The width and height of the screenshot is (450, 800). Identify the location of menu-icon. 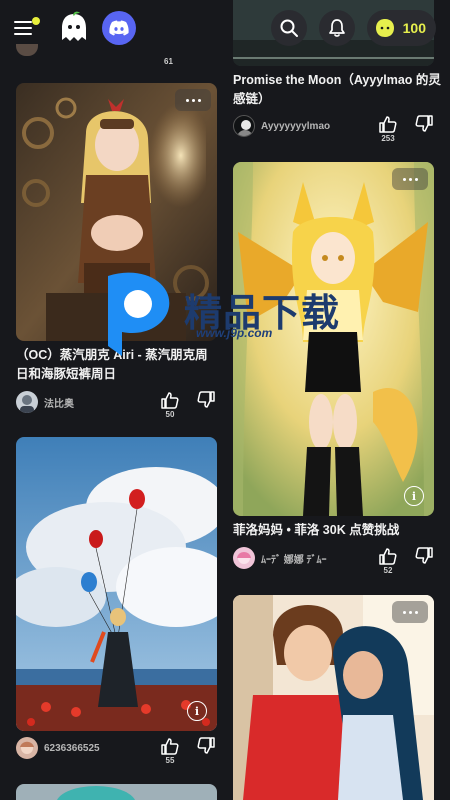
(23, 22).